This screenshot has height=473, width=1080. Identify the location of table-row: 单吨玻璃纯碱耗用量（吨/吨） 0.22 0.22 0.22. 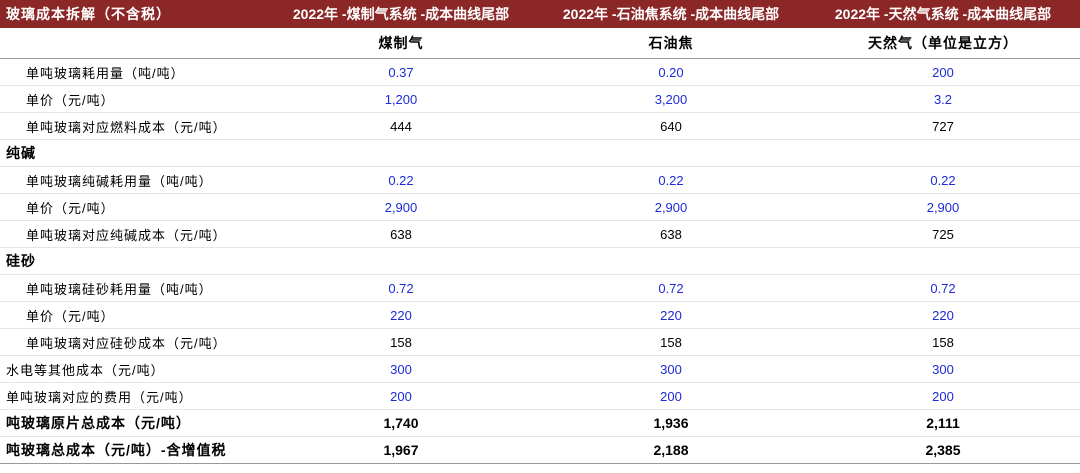
(540, 180).